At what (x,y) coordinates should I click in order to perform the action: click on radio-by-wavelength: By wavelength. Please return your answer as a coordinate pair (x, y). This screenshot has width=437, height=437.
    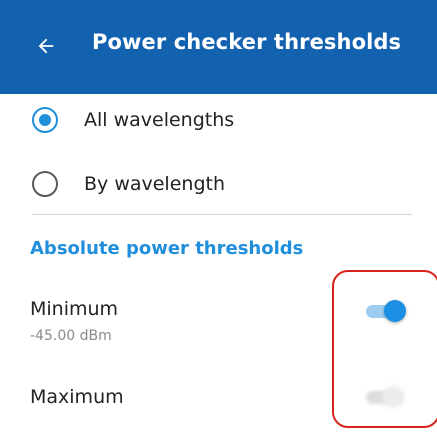
    Looking at the image, I should click on (218, 184).